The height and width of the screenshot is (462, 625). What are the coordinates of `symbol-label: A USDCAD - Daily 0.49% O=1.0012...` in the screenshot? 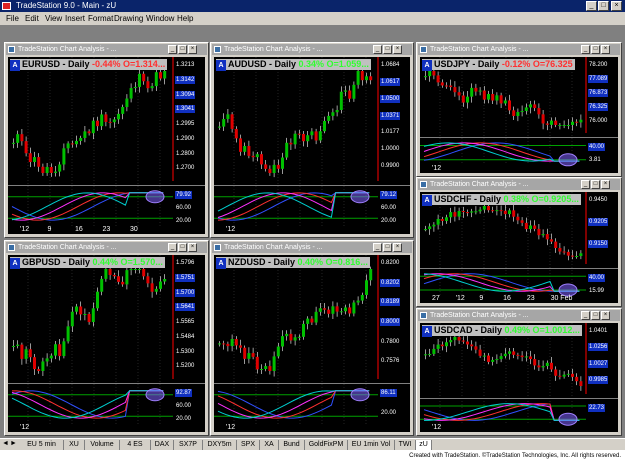 It's located at (502, 331).